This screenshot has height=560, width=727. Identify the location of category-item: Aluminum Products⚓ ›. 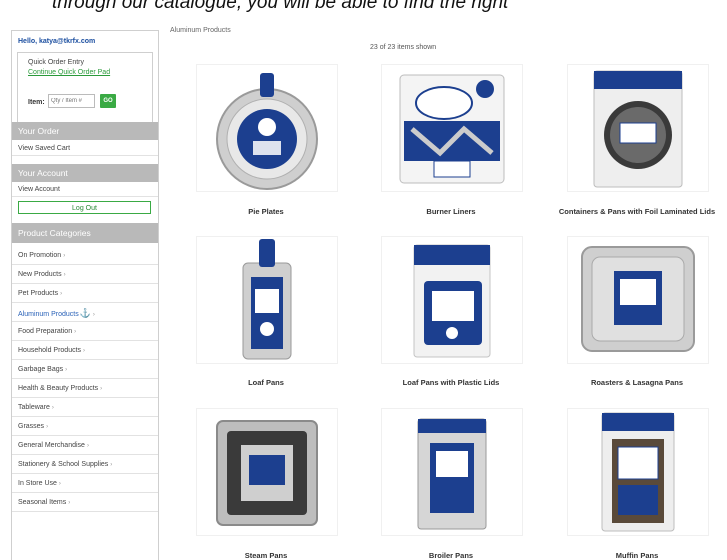
(85, 313).